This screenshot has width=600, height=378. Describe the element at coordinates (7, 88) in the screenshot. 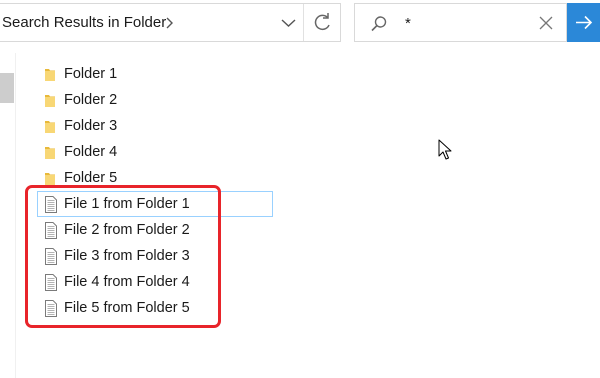

I see `nav-pane-scrollbar-thumb` at that location.